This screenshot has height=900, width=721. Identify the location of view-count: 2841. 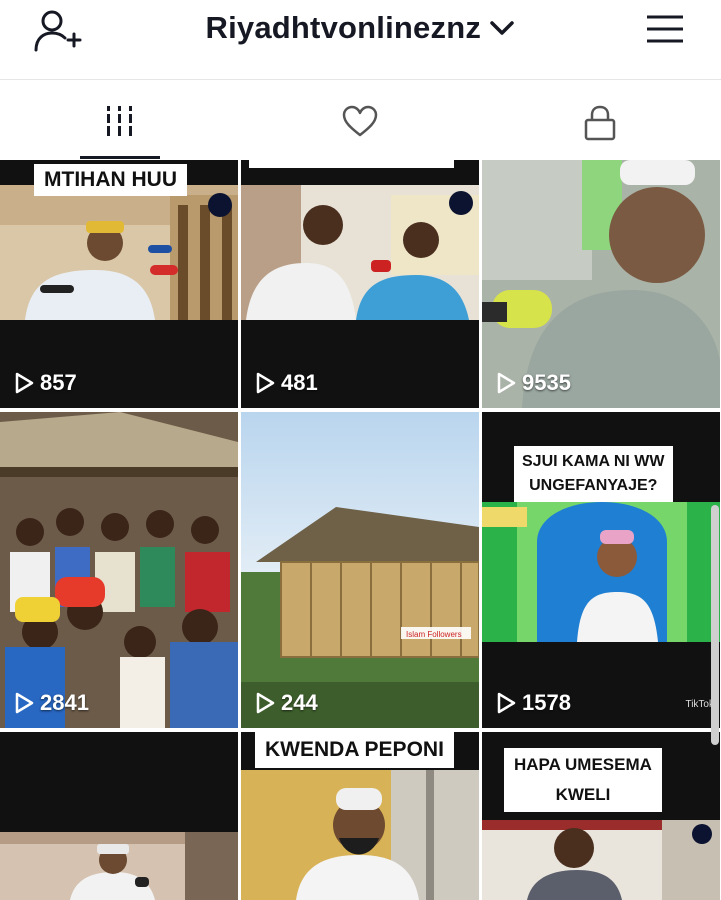
(51, 703).